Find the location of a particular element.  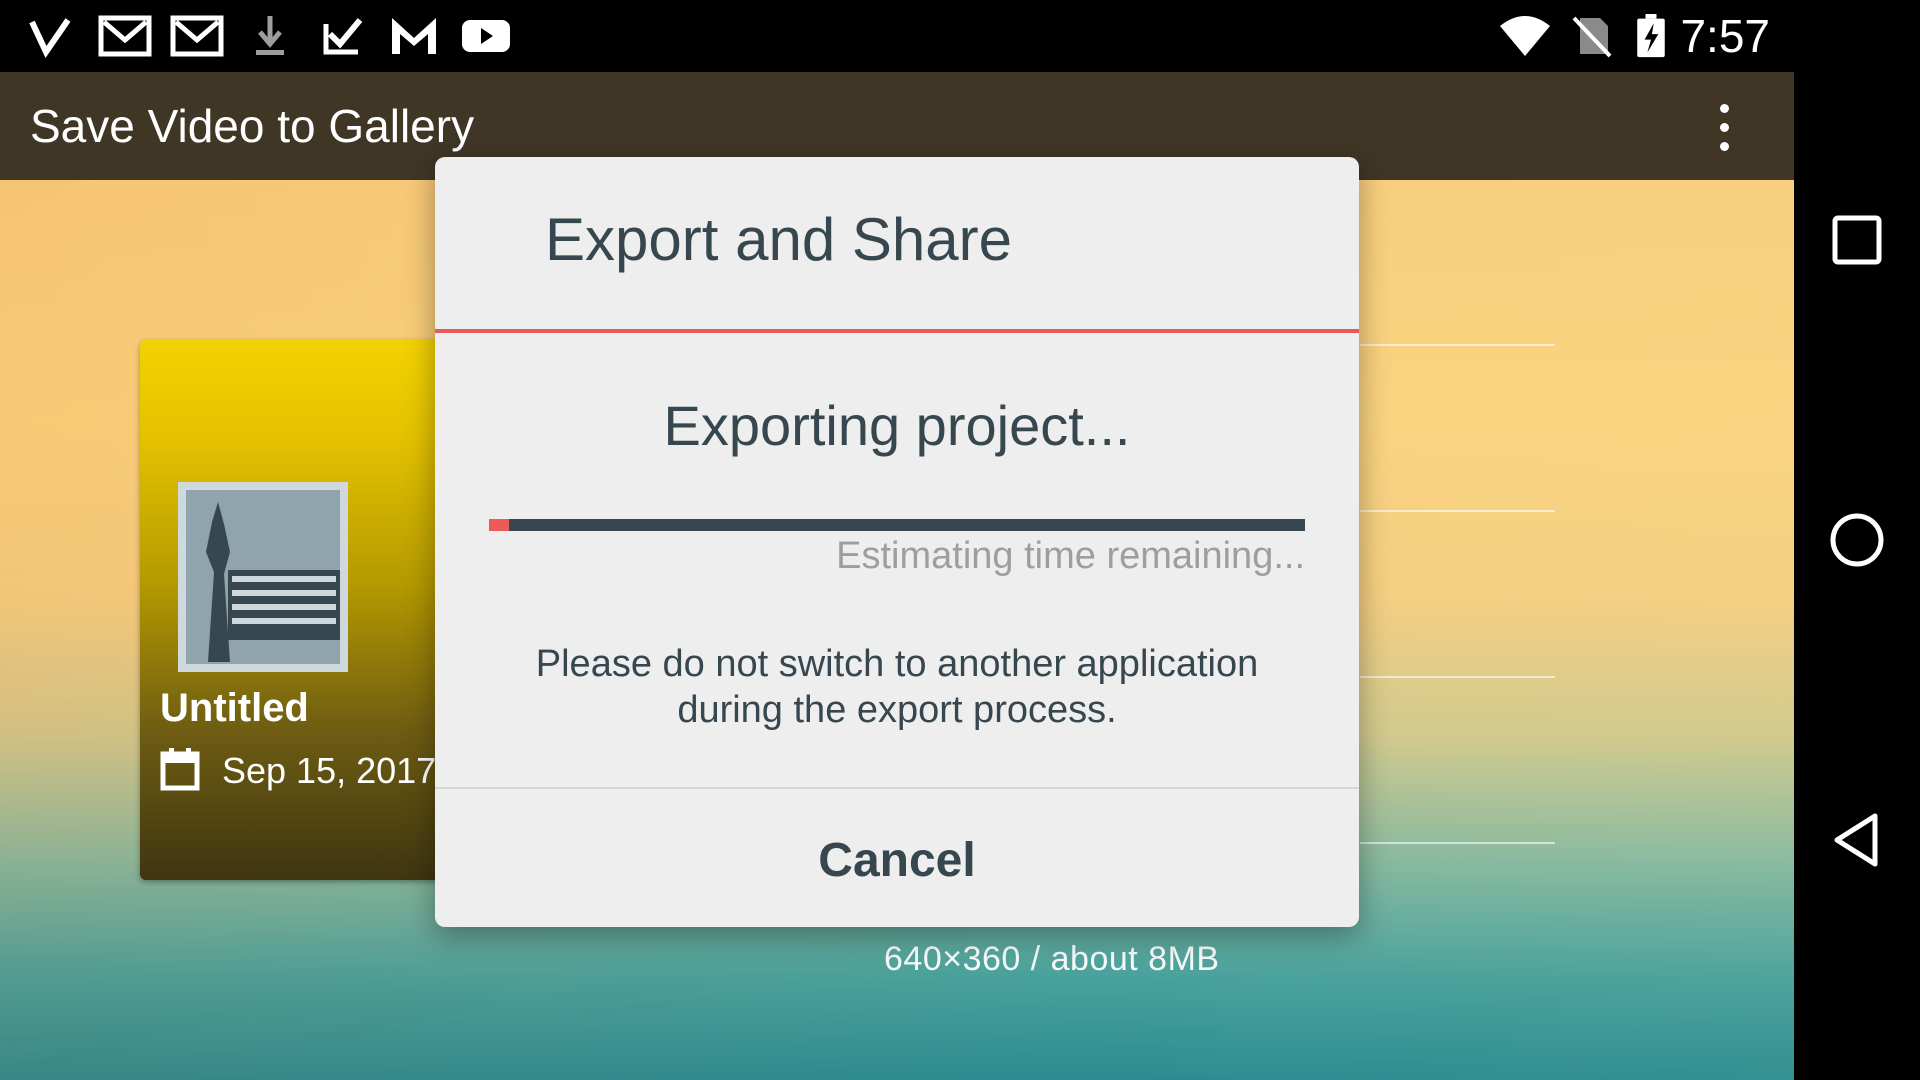

download-icon is located at coordinates (270, 35).